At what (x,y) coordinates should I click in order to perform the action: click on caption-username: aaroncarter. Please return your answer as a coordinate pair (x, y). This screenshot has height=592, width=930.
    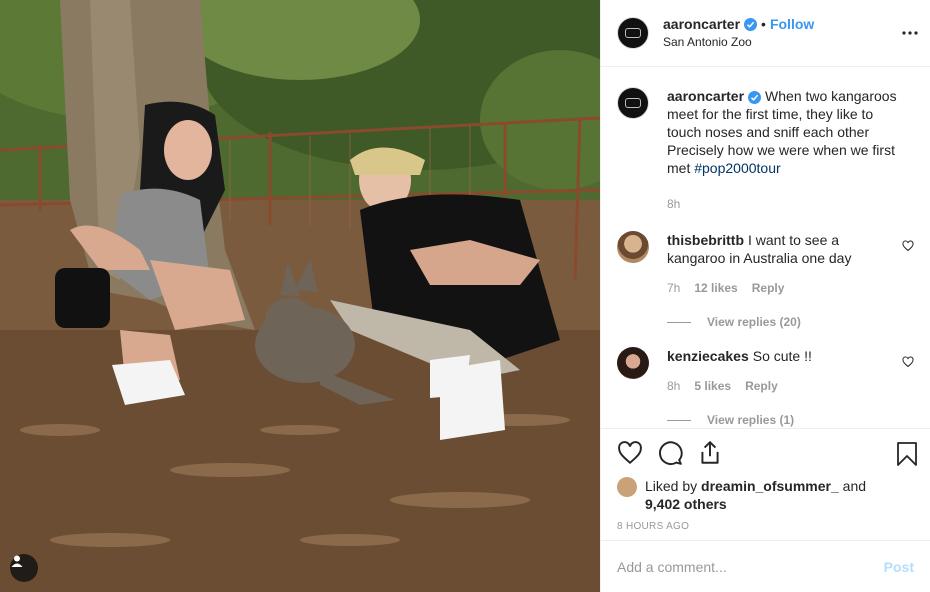
    Looking at the image, I should click on (705, 96).